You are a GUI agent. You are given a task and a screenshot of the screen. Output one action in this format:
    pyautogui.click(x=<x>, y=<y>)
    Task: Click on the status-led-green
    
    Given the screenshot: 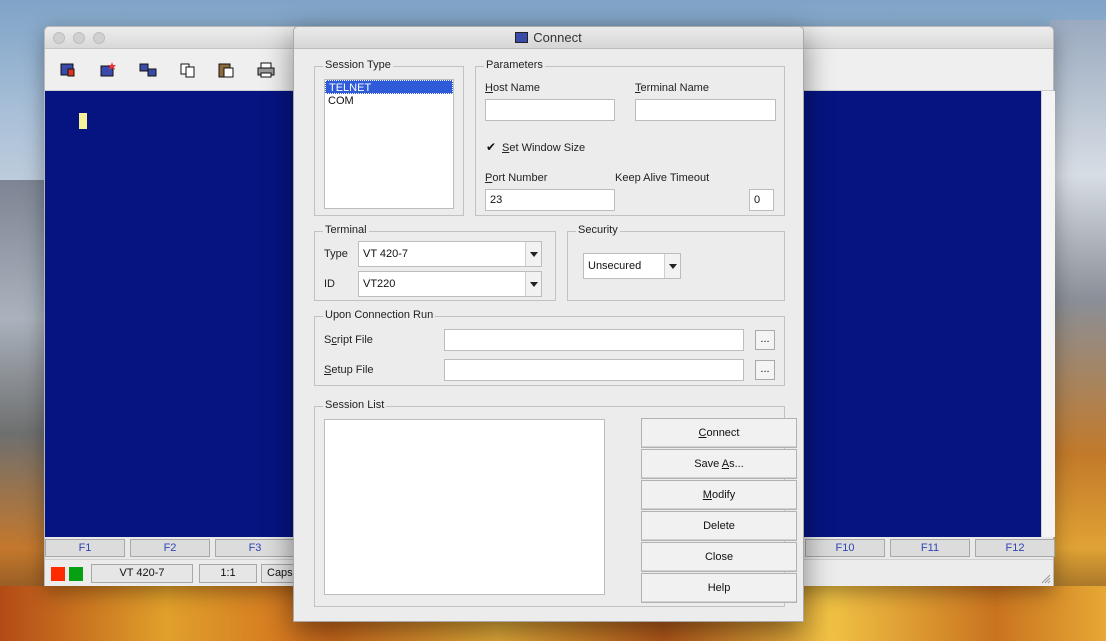 What is the action you would take?
    pyautogui.click(x=76, y=574)
    